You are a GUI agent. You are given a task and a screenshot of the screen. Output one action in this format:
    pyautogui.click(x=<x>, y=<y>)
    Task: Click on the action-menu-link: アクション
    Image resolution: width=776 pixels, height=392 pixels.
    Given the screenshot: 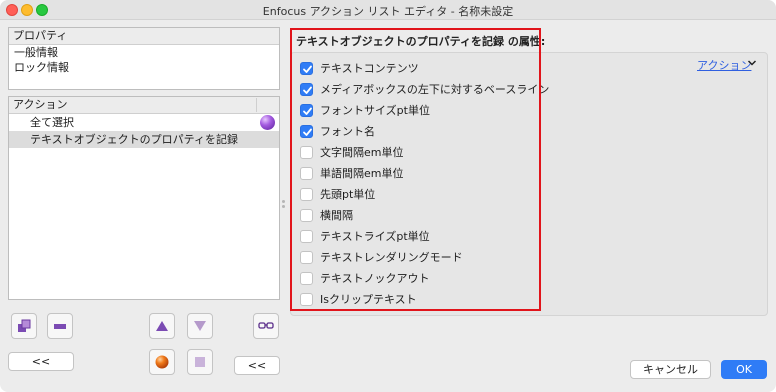 What is the action you would take?
    pyautogui.click(x=724, y=65)
    